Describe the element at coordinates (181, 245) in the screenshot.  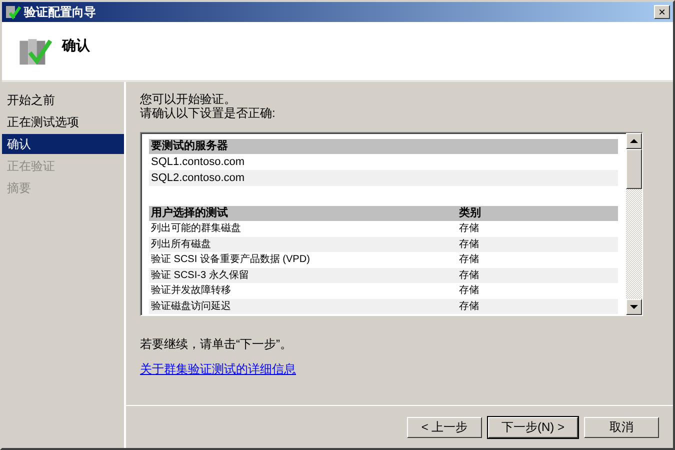
I see `table-cell-text: 列出所有磁盘` at that location.